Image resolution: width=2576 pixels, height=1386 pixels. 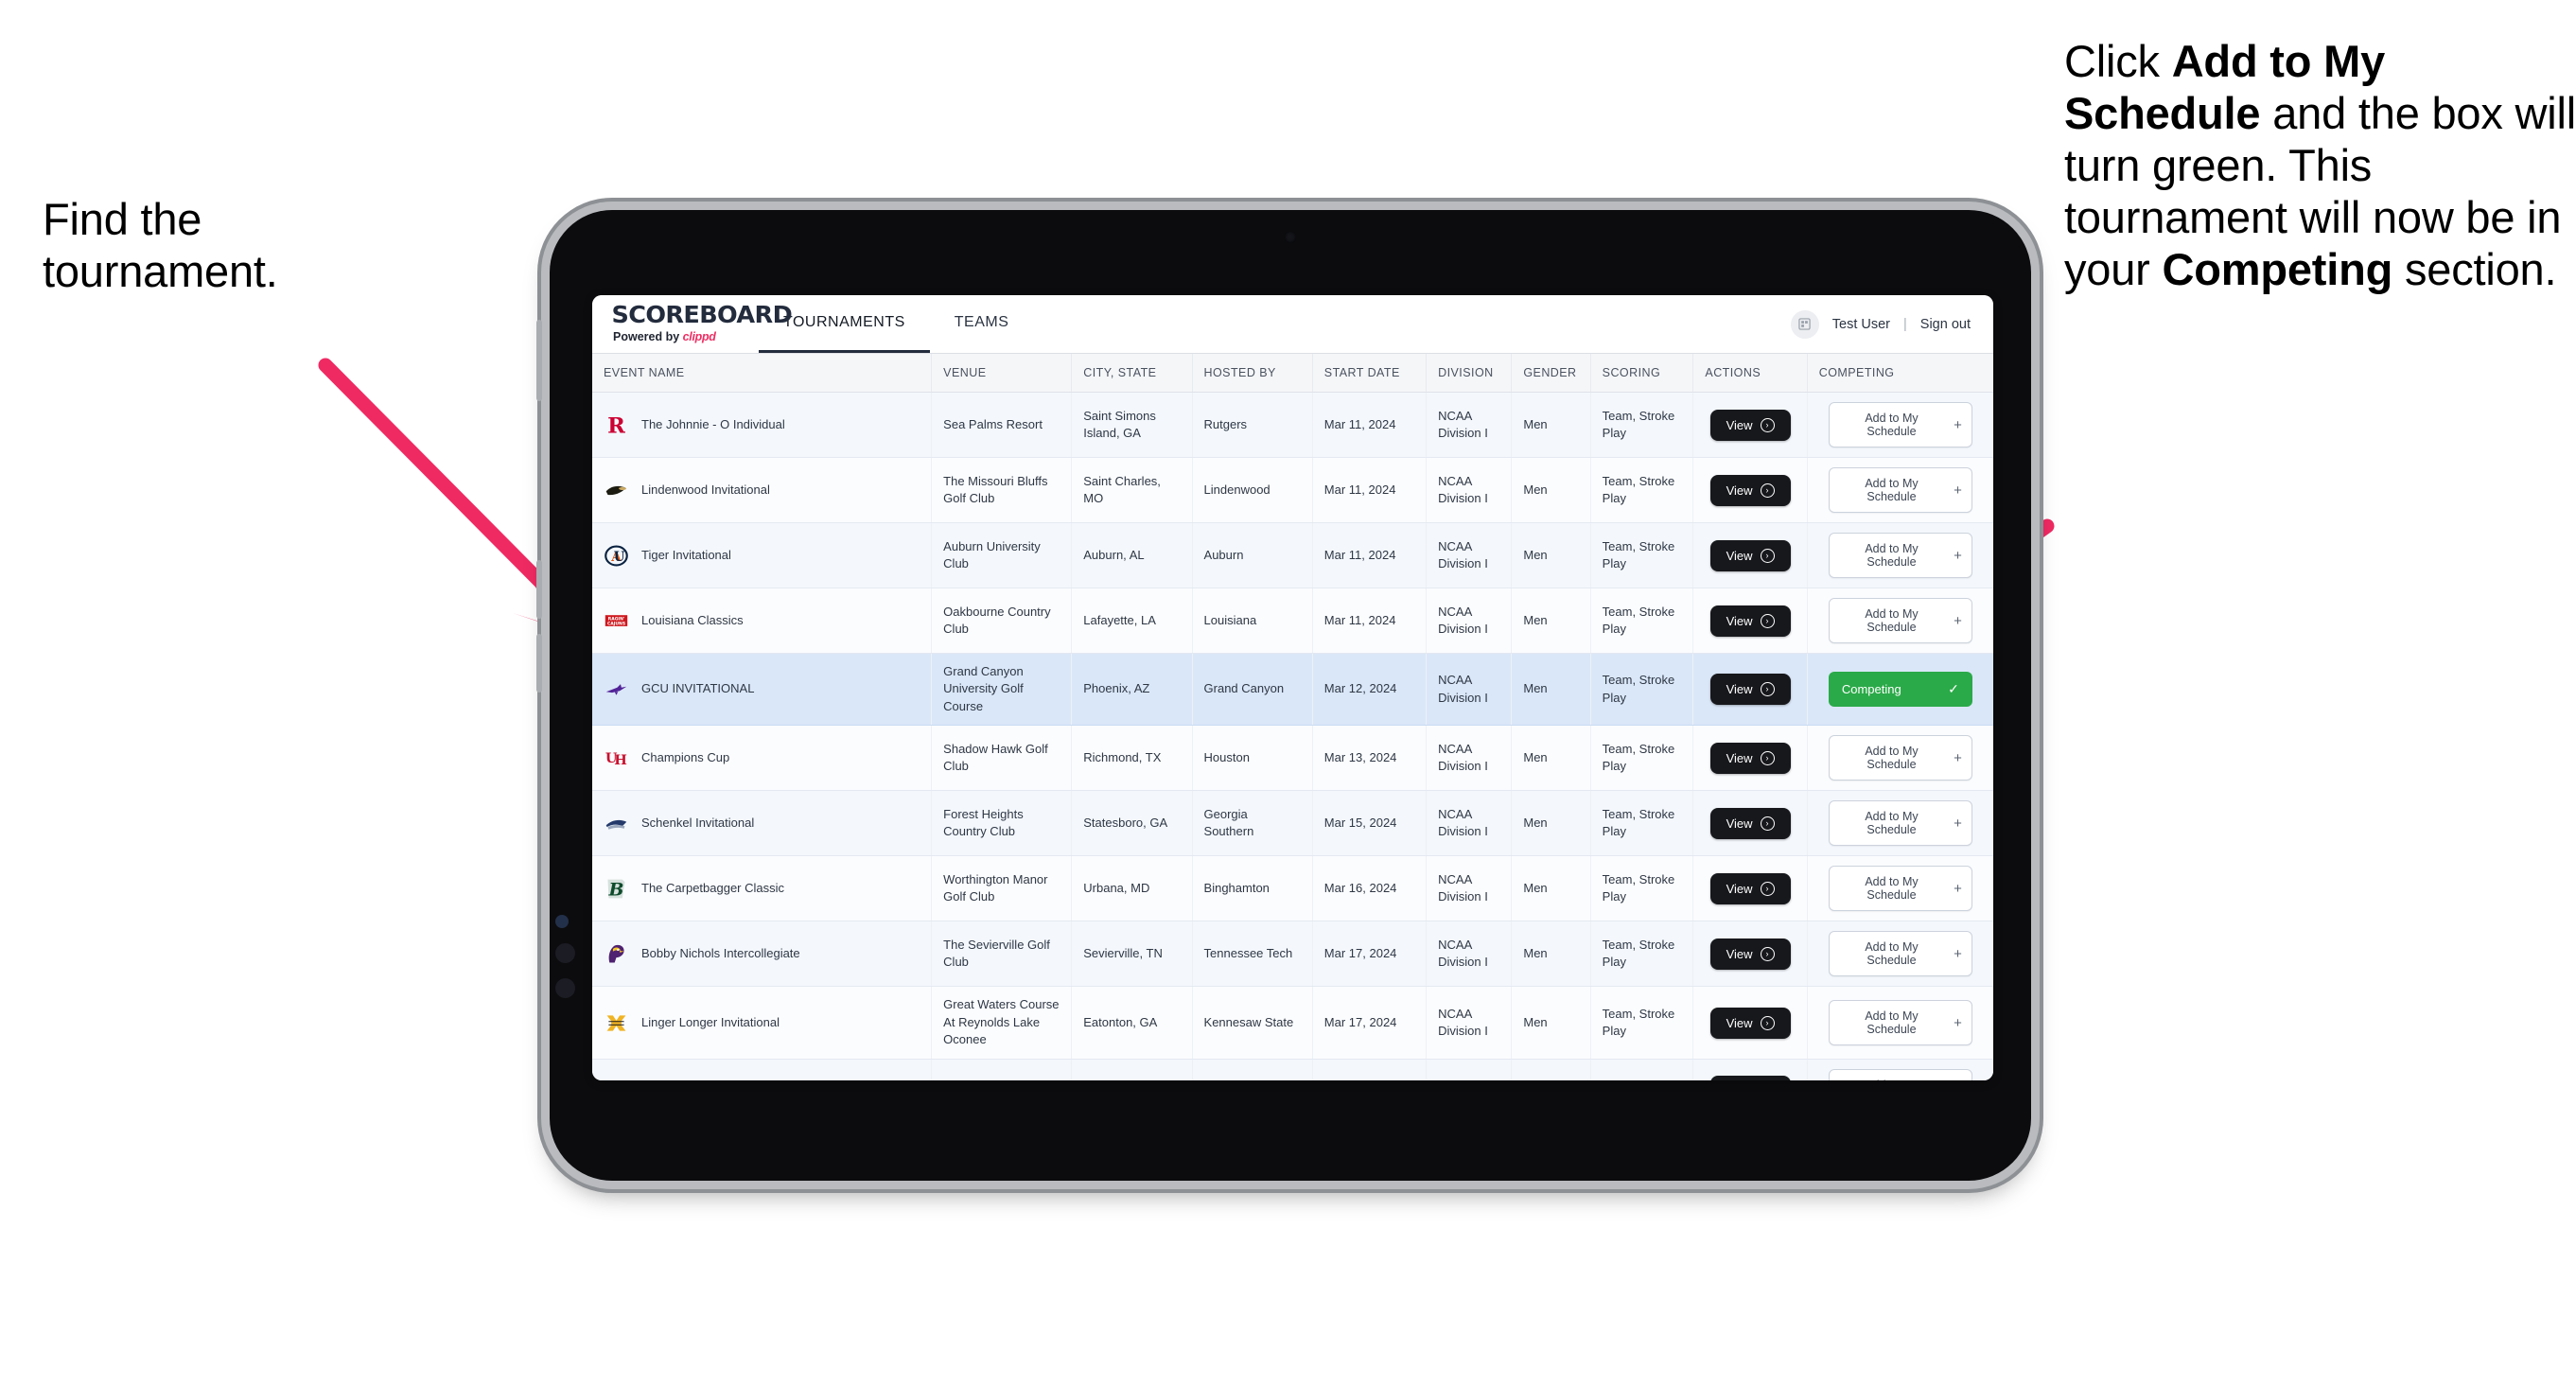 What do you see at coordinates (982, 324) in the screenshot?
I see `tab-teams: TEAMS` at bounding box center [982, 324].